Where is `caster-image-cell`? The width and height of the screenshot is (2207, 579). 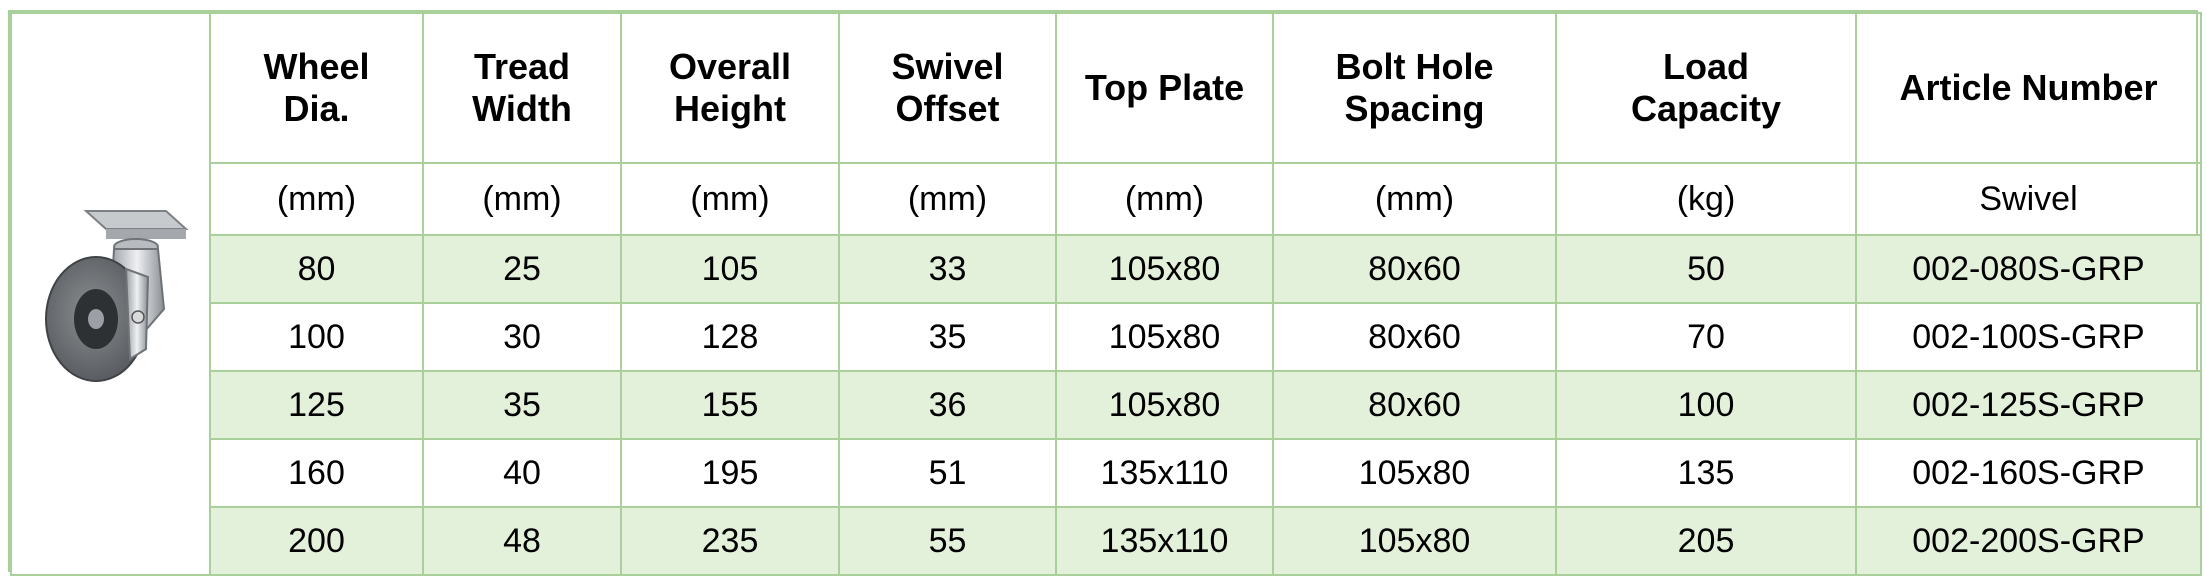
caster-image-cell is located at coordinates (110, 294).